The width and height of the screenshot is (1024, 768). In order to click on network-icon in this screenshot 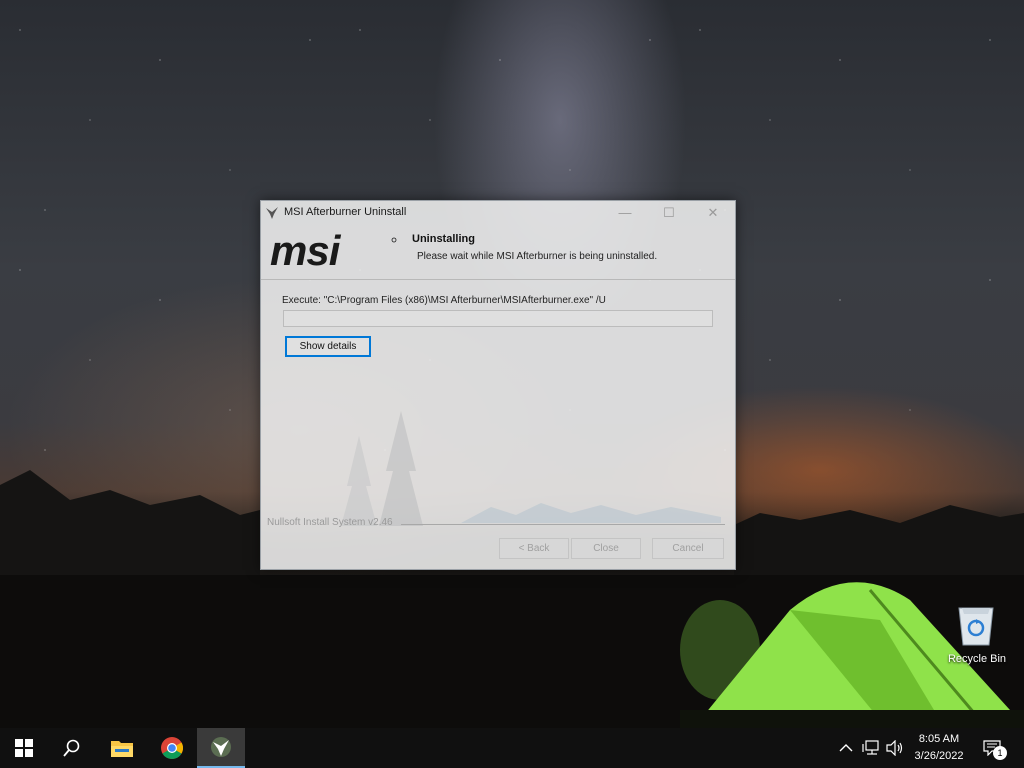, I will do `click(870, 747)`.